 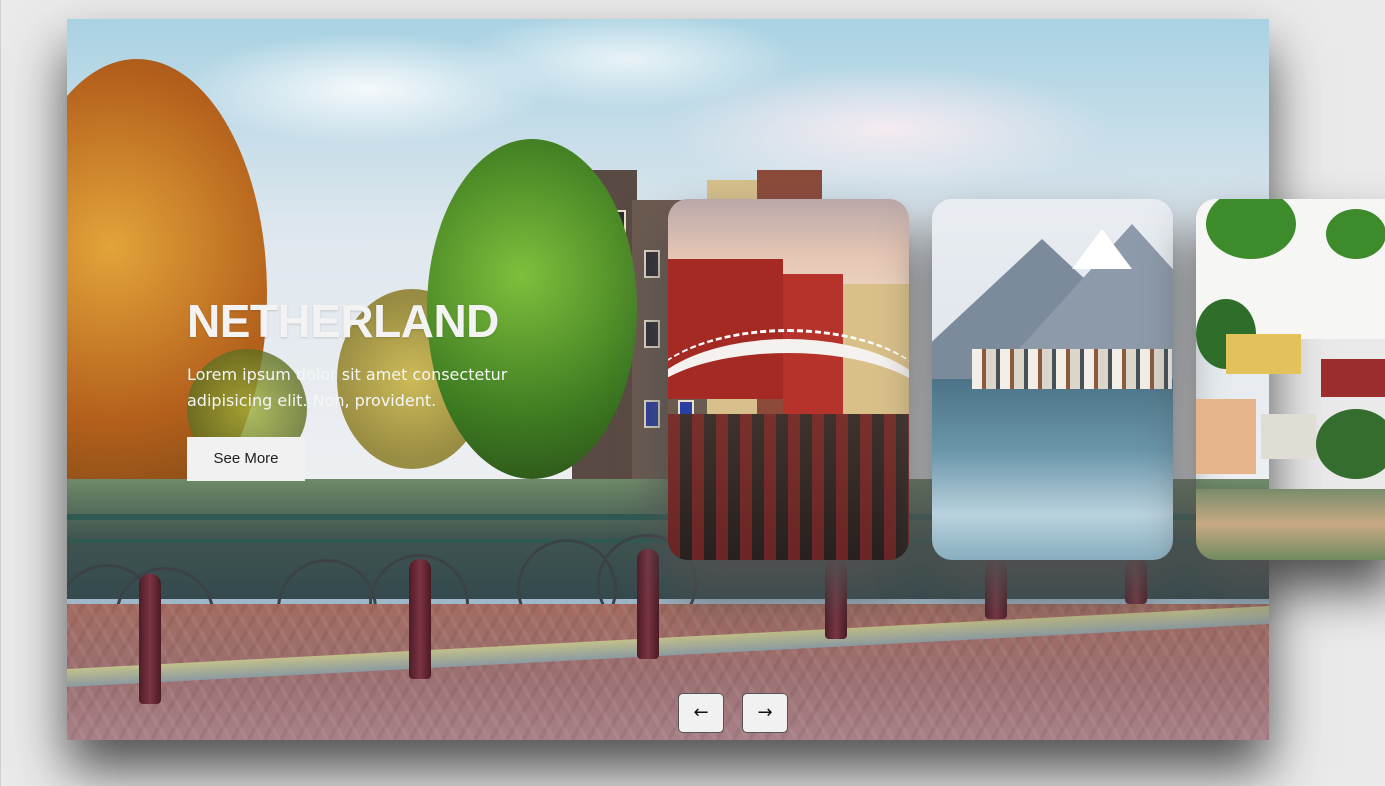 I want to click on water, so click(x=1290, y=524).